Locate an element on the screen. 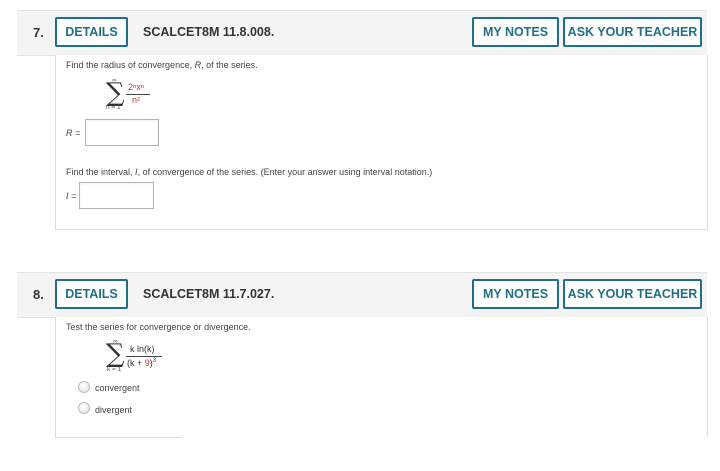  question-7-code: SCALCET8M 11.8.008. is located at coordinates (209, 32).